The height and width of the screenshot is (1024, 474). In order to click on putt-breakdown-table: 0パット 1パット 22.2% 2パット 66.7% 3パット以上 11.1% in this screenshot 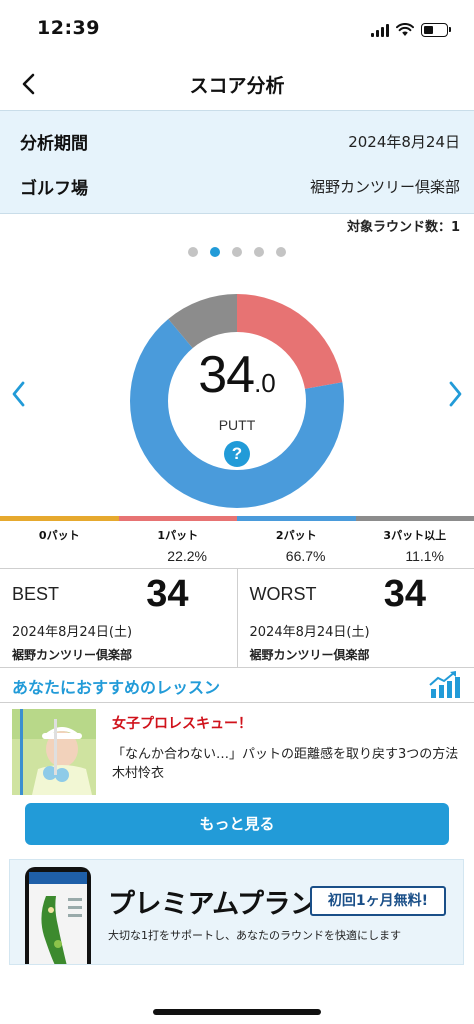, I will do `click(237, 545)`.